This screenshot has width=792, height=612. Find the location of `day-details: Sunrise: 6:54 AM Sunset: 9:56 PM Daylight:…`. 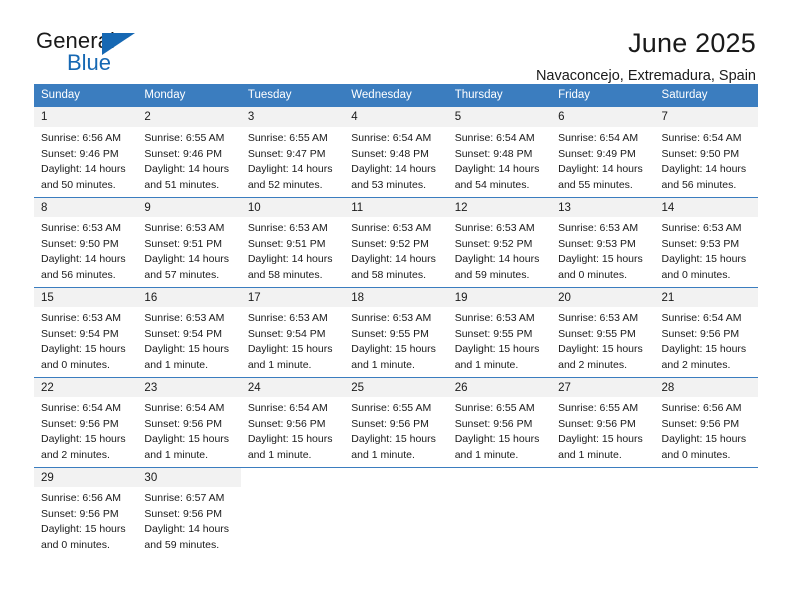

day-details: Sunrise: 6:54 AM Sunset: 9:56 PM Daylight:… is located at coordinates (188, 430).